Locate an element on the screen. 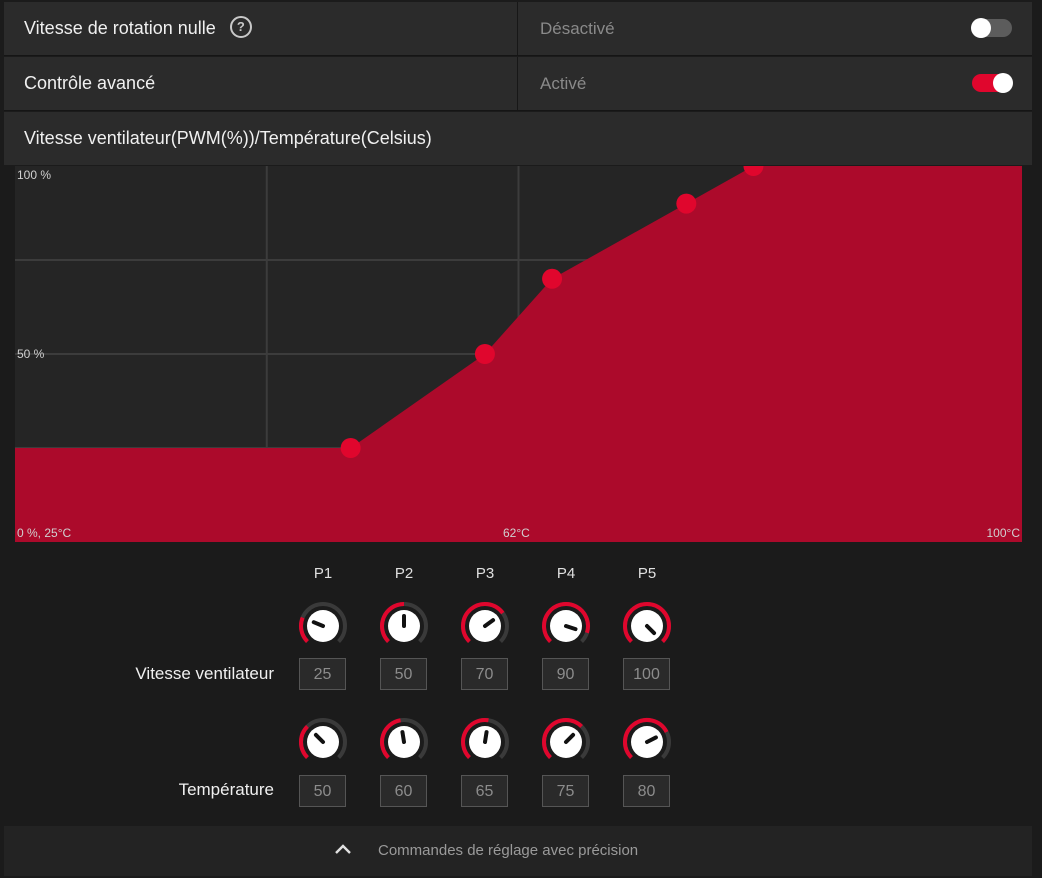  temperature-input-p2: 60 is located at coordinates (403, 791).